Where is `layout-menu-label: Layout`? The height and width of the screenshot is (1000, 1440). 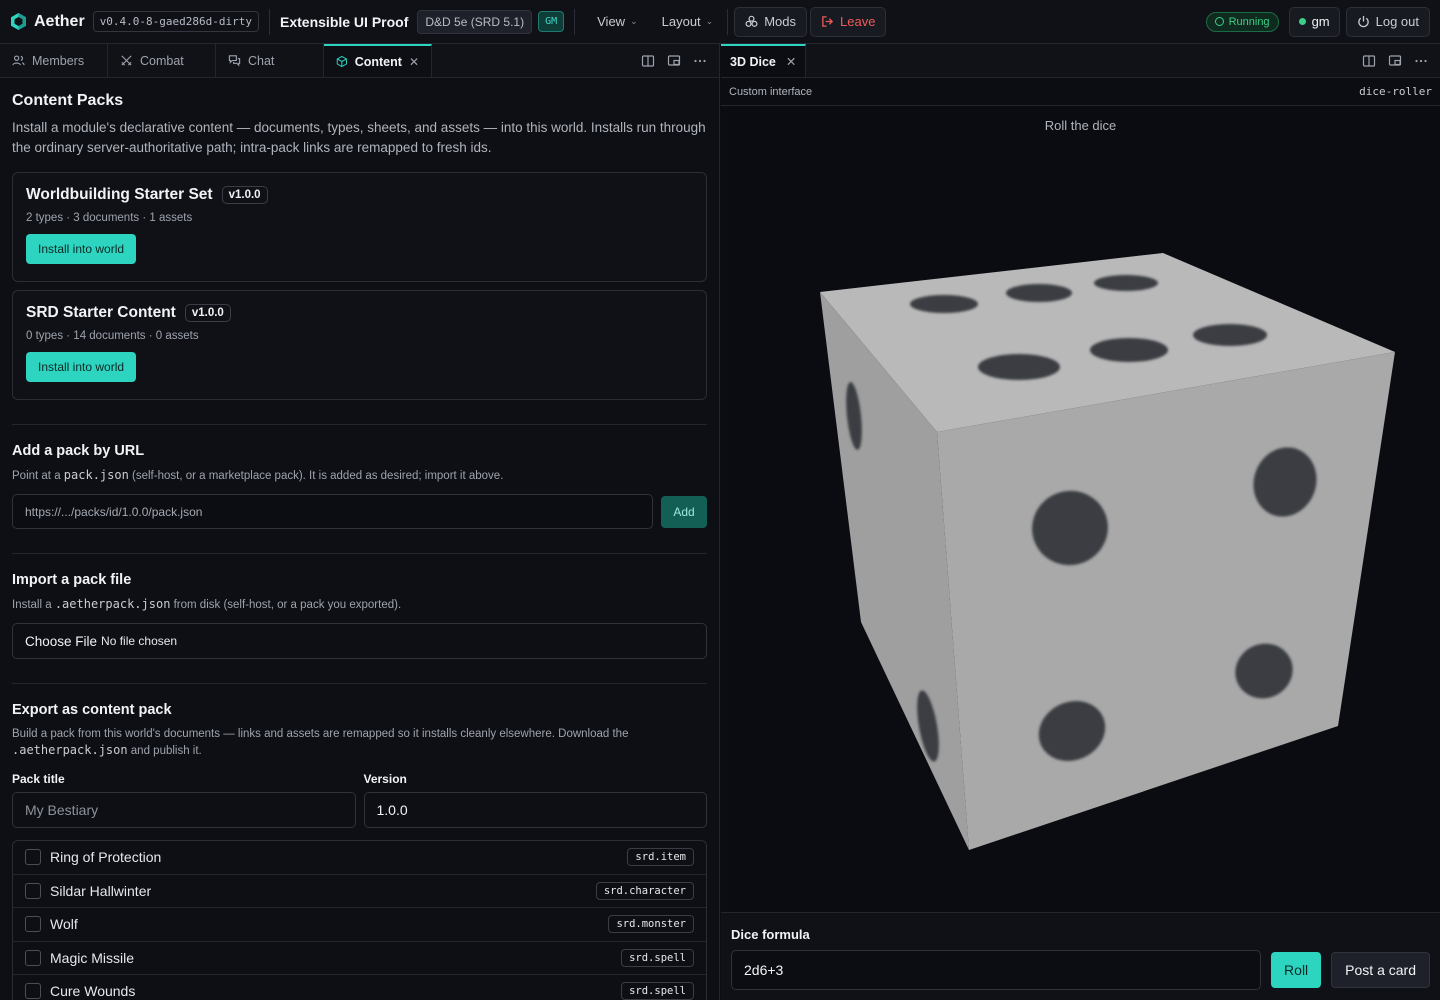 layout-menu-label: Layout is located at coordinates (681, 21).